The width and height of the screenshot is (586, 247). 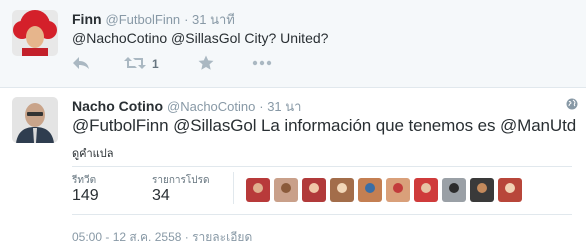 I want to click on tweet-header: Finn @FutbolFinn · 31 นาที, so click(x=153, y=19).